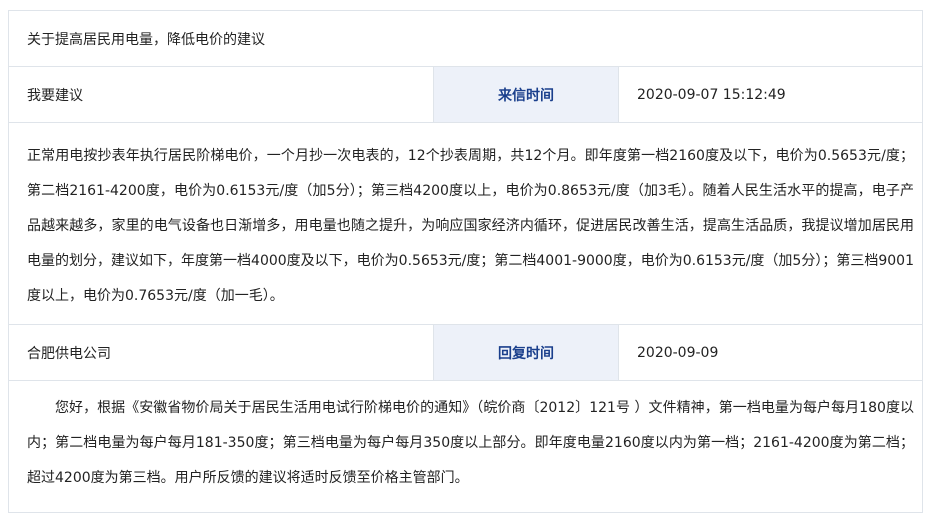  I want to click on suggestion-meta-row: 我要建议 来信时间 2020-09-07 15:12:49, so click(465, 95).